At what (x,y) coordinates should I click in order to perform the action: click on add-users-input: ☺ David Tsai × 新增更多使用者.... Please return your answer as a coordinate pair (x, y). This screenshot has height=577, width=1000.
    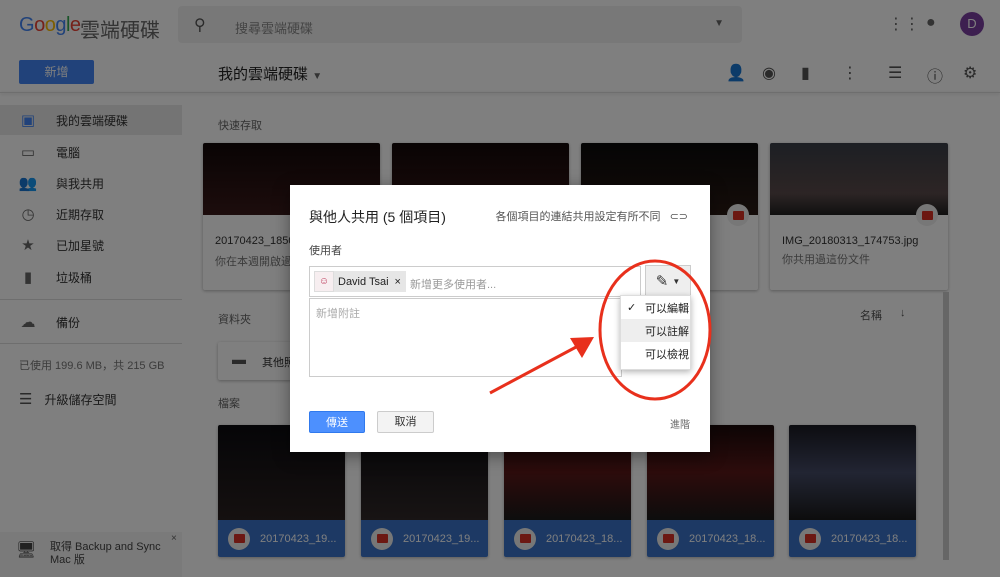
    Looking at the image, I should click on (475, 281).